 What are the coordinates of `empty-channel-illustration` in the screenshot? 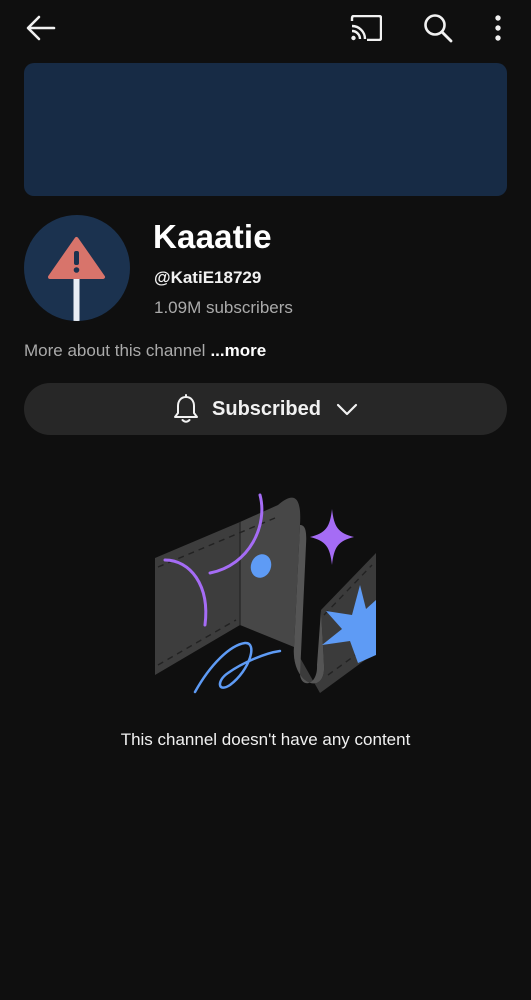 It's located at (265, 593).